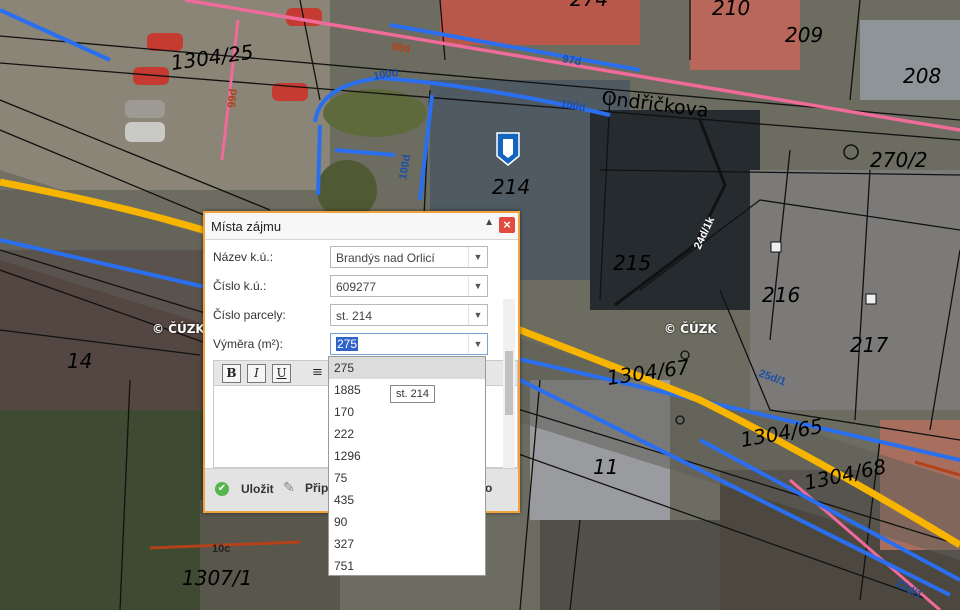 This screenshot has width=960, height=610. I want to click on field-cadastral-name: Název k.ú.: Brandýs nad Orlicí ▼, so click(363, 257).